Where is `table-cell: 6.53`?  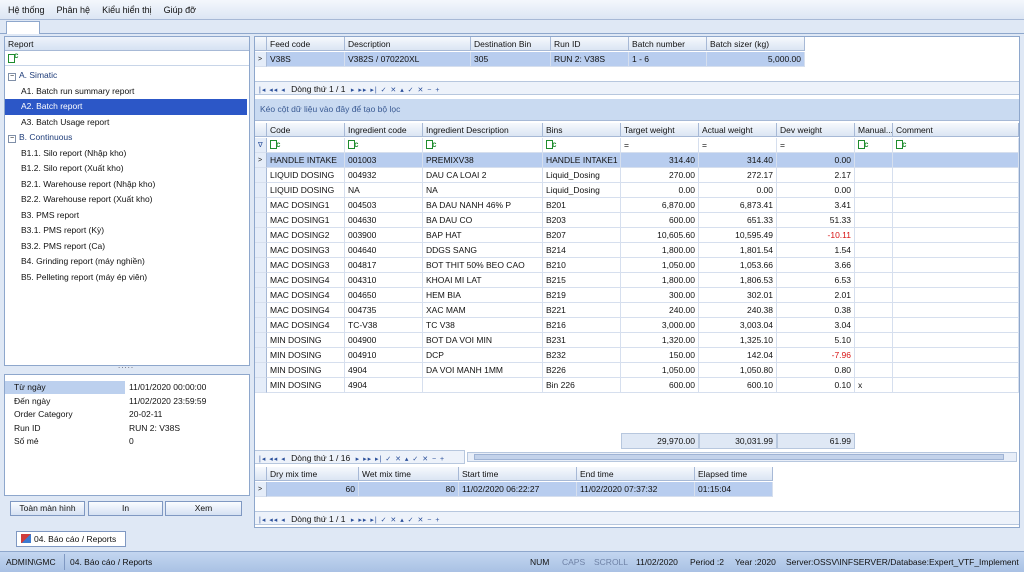 table-cell: 6.53 is located at coordinates (816, 280).